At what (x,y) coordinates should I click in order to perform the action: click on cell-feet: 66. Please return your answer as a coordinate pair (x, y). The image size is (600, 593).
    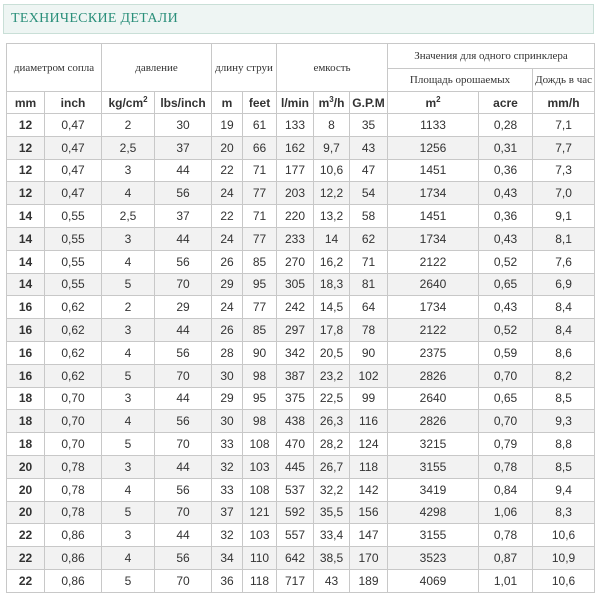
    Looking at the image, I should click on (260, 147).